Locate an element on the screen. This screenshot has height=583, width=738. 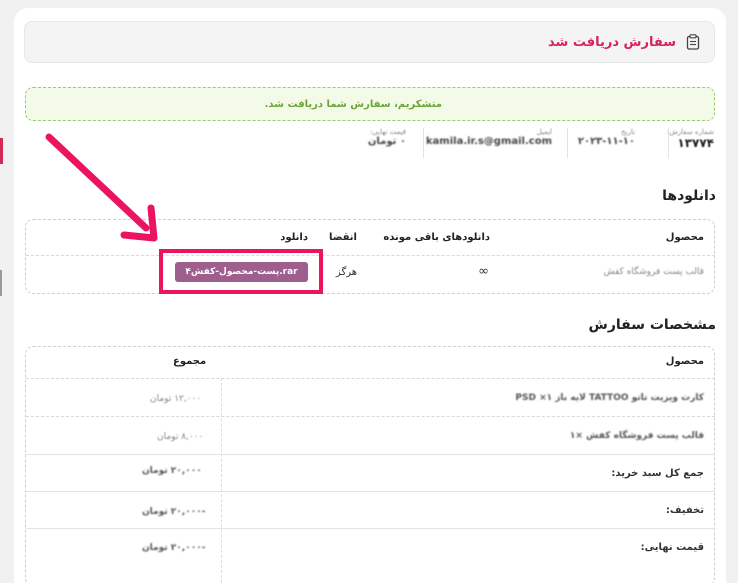
download-remaining: ∞ is located at coordinates (483, 271).